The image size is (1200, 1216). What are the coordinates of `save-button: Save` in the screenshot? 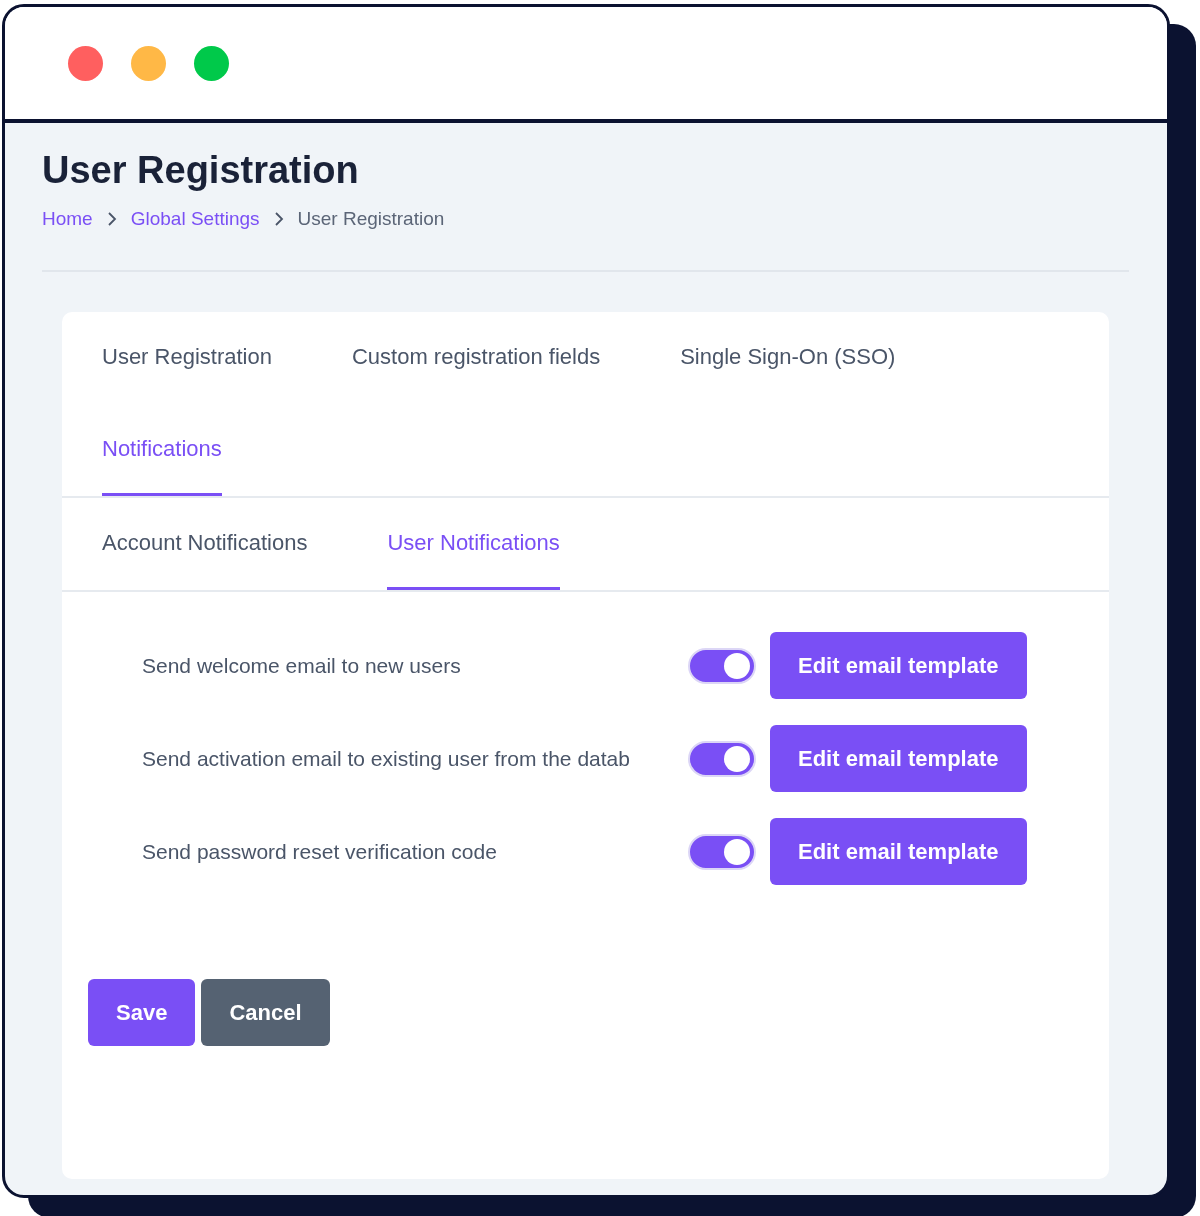 It's located at (142, 1012).